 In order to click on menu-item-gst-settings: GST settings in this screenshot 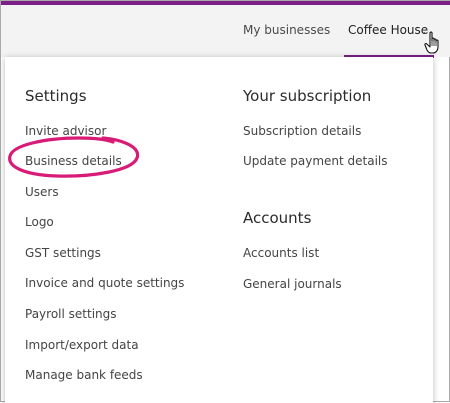, I will do `click(63, 253)`.